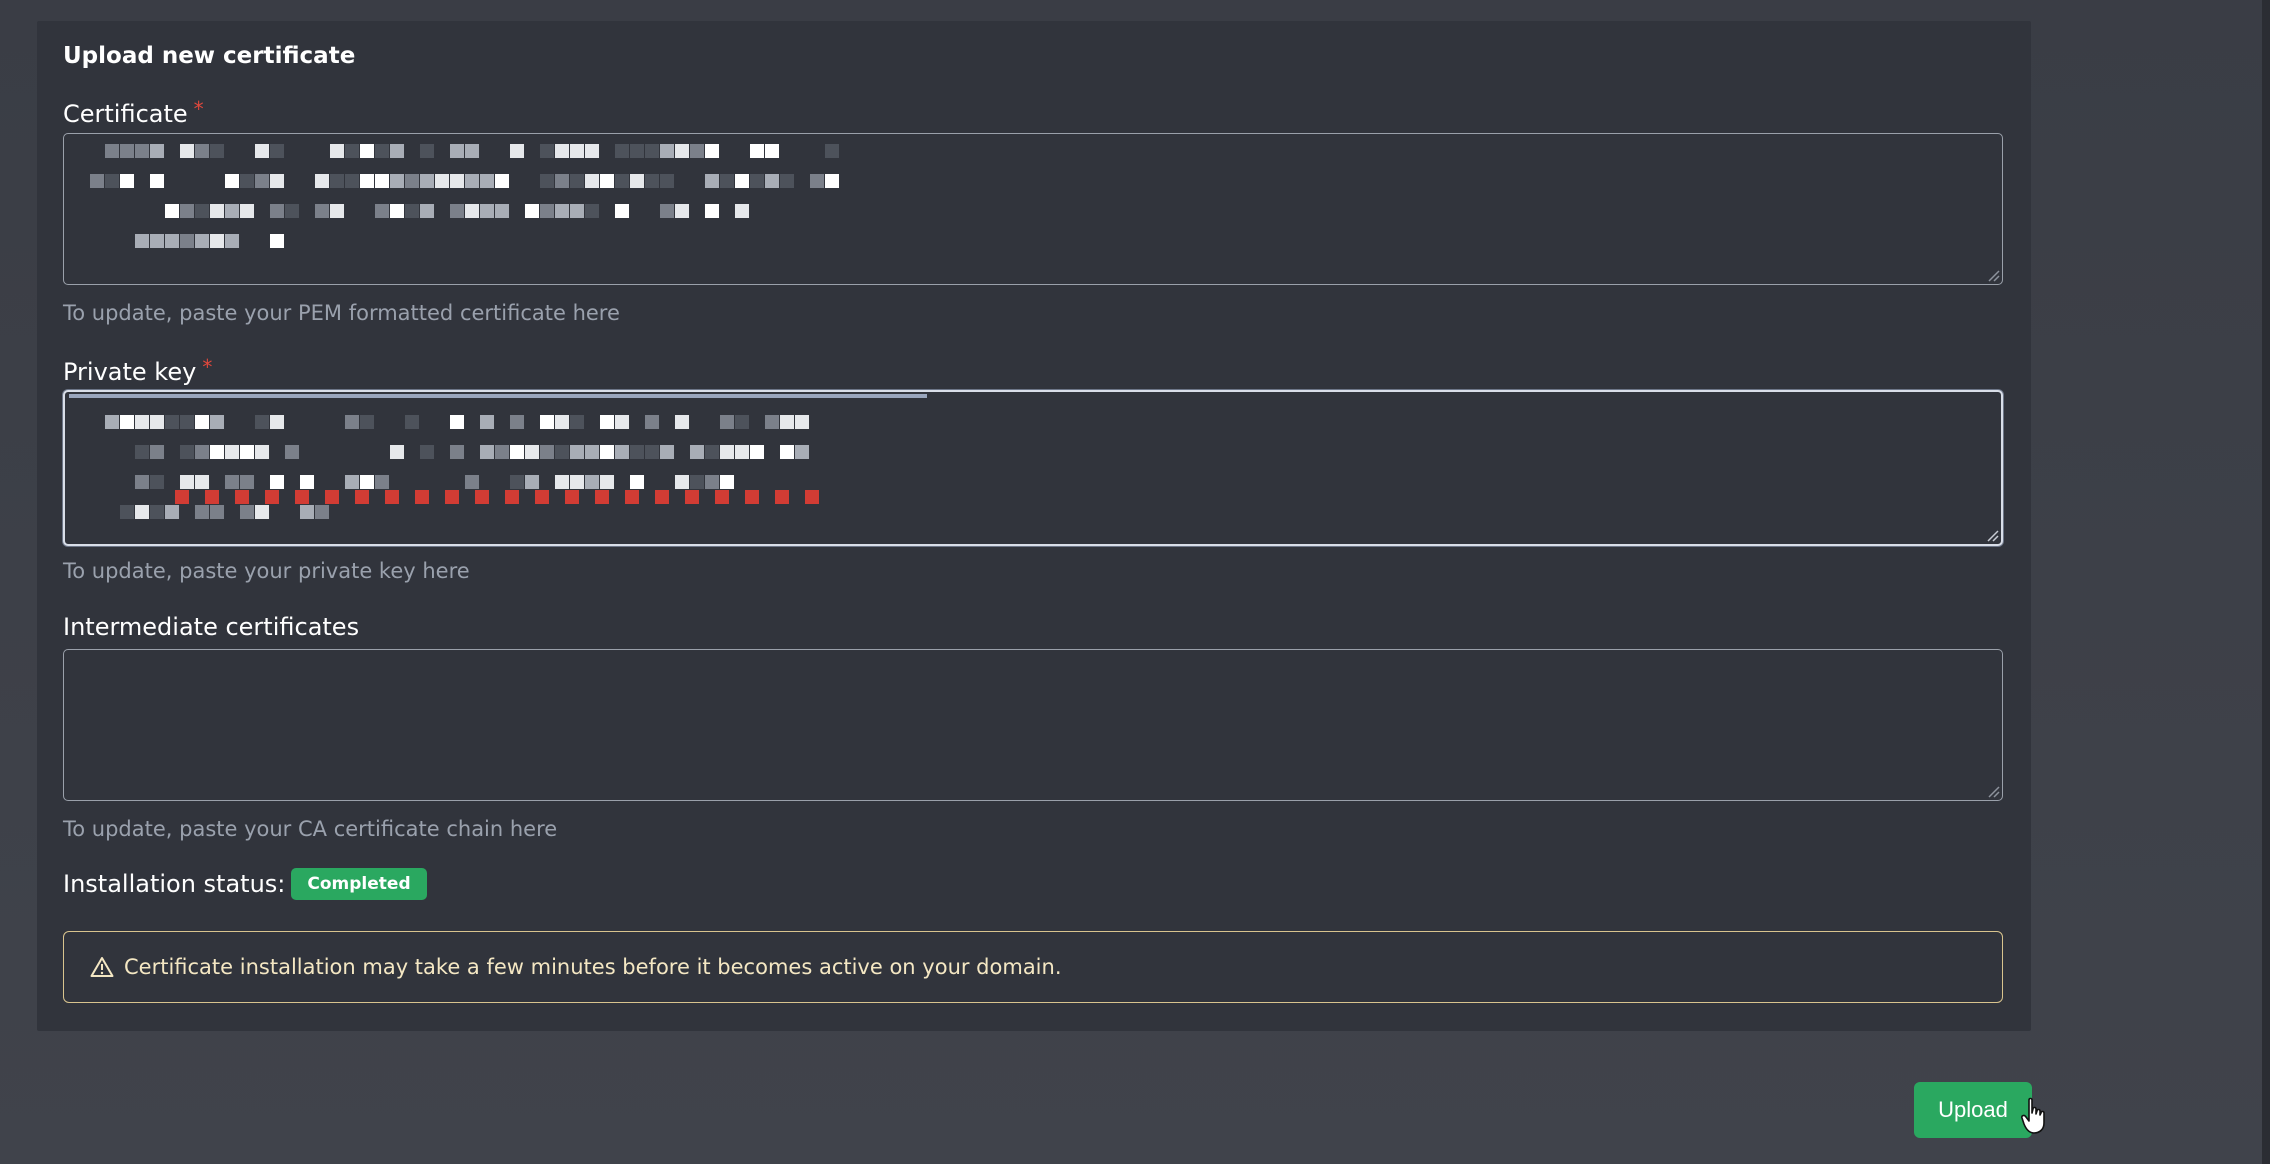 The image size is (2270, 1164). I want to click on private-key-label-text: Private key, so click(130, 372).